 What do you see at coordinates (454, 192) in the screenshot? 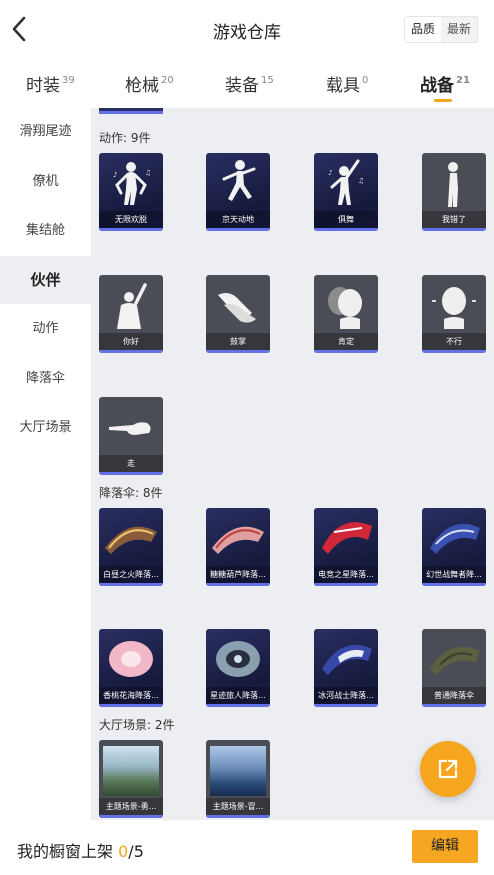
I see `item-card: 我错了` at bounding box center [454, 192].